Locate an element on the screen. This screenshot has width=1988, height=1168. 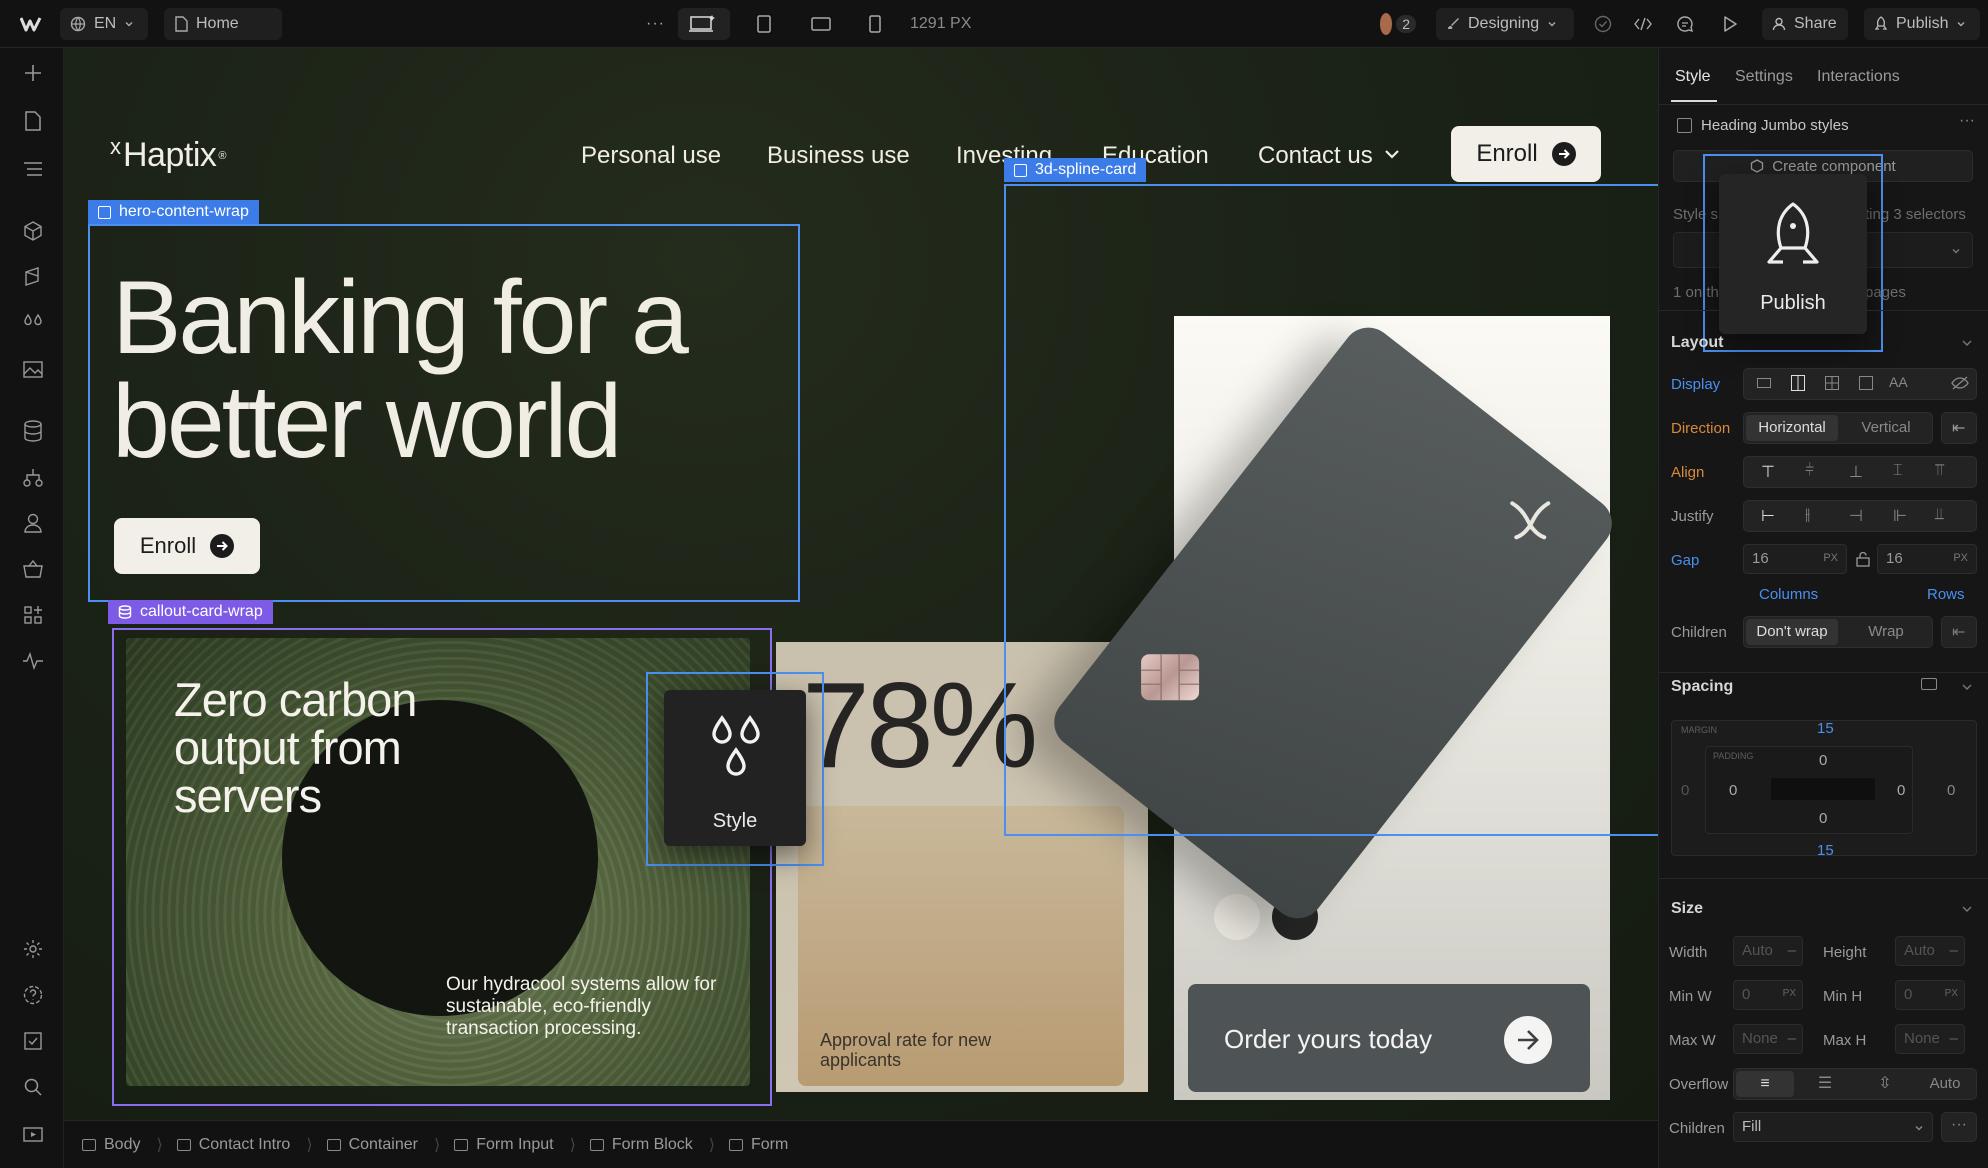
breadcrumb-container: Container ⟩ is located at coordinates (390, 1145).